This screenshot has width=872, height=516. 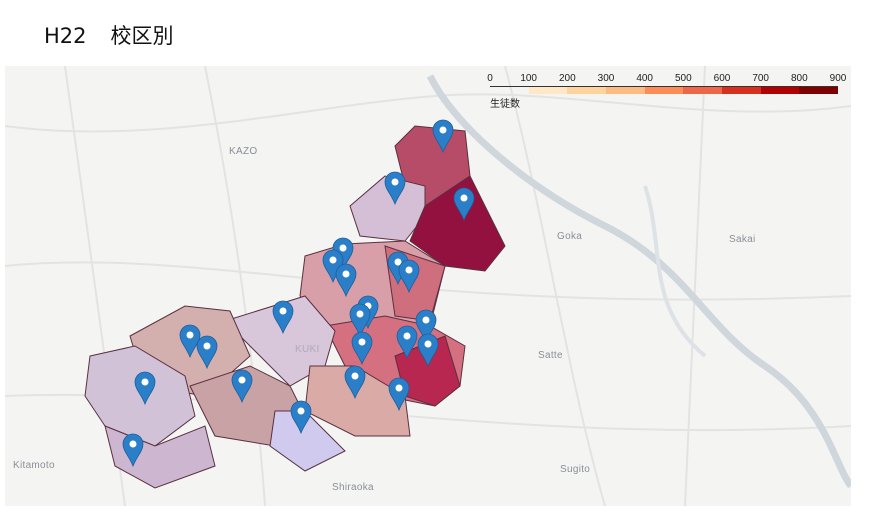 I want to click on legend-tick: 900, so click(x=838, y=78).